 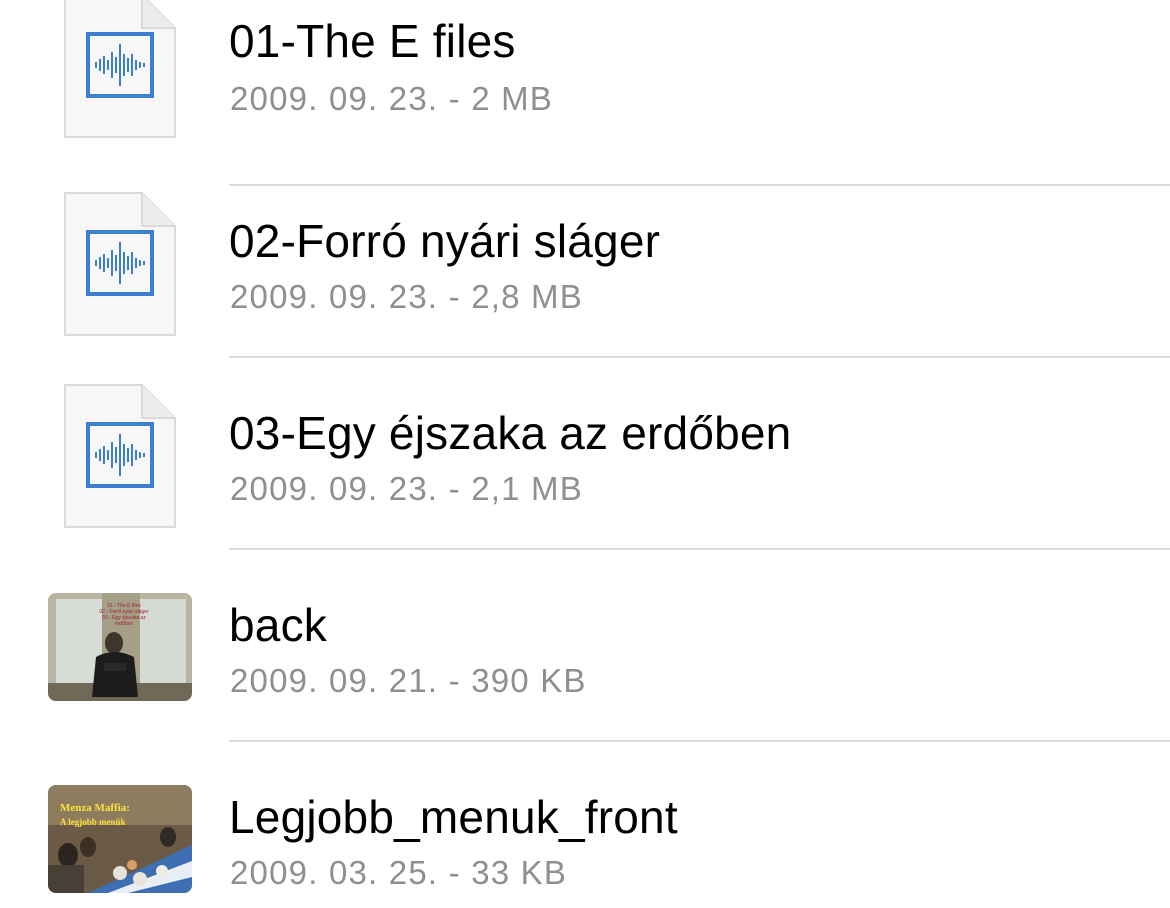 What do you see at coordinates (406, 296) in the screenshot?
I see `file-meta: 2009. 09. 23. - 2,8 MB` at bounding box center [406, 296].